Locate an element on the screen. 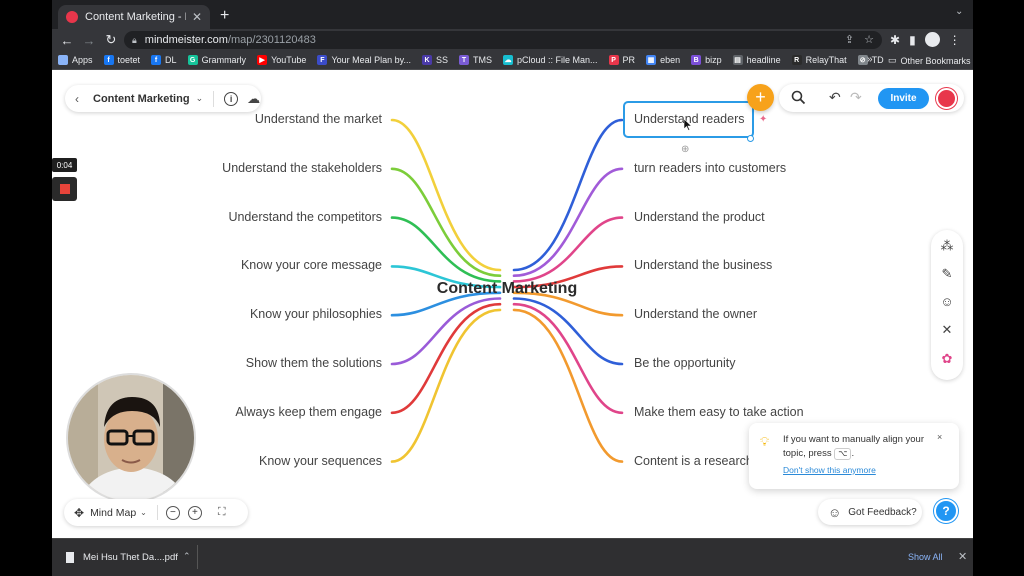 The height and width of the screenshot is (576, 1024). fit-to-screen-icon: ⛶ is located at coordinates (222, 512).